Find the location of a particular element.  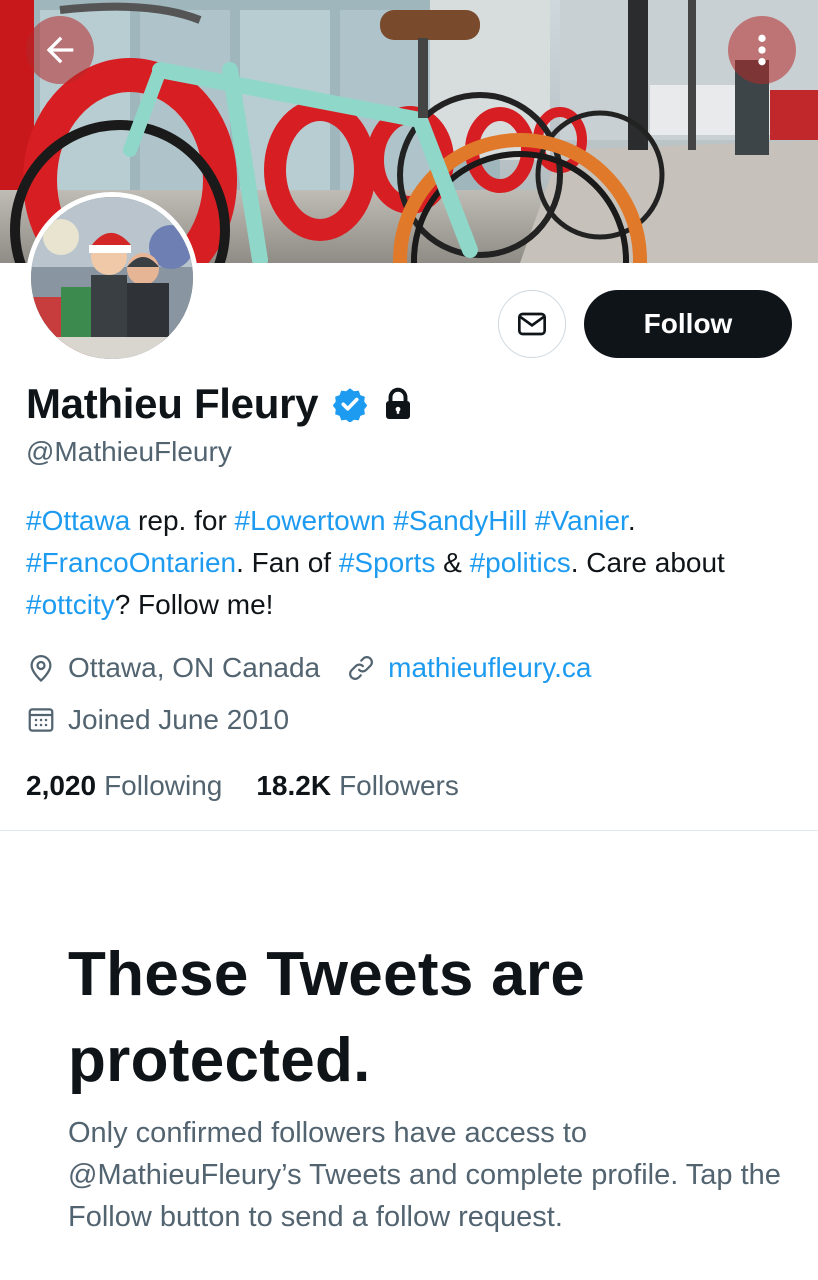

follow-button: Follow is located at coordinates (688, 324).